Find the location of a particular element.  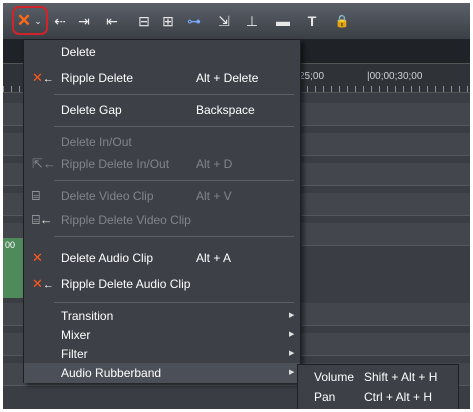

menu-item-filter: Filter ▶ is located at coordinates (162, 354).